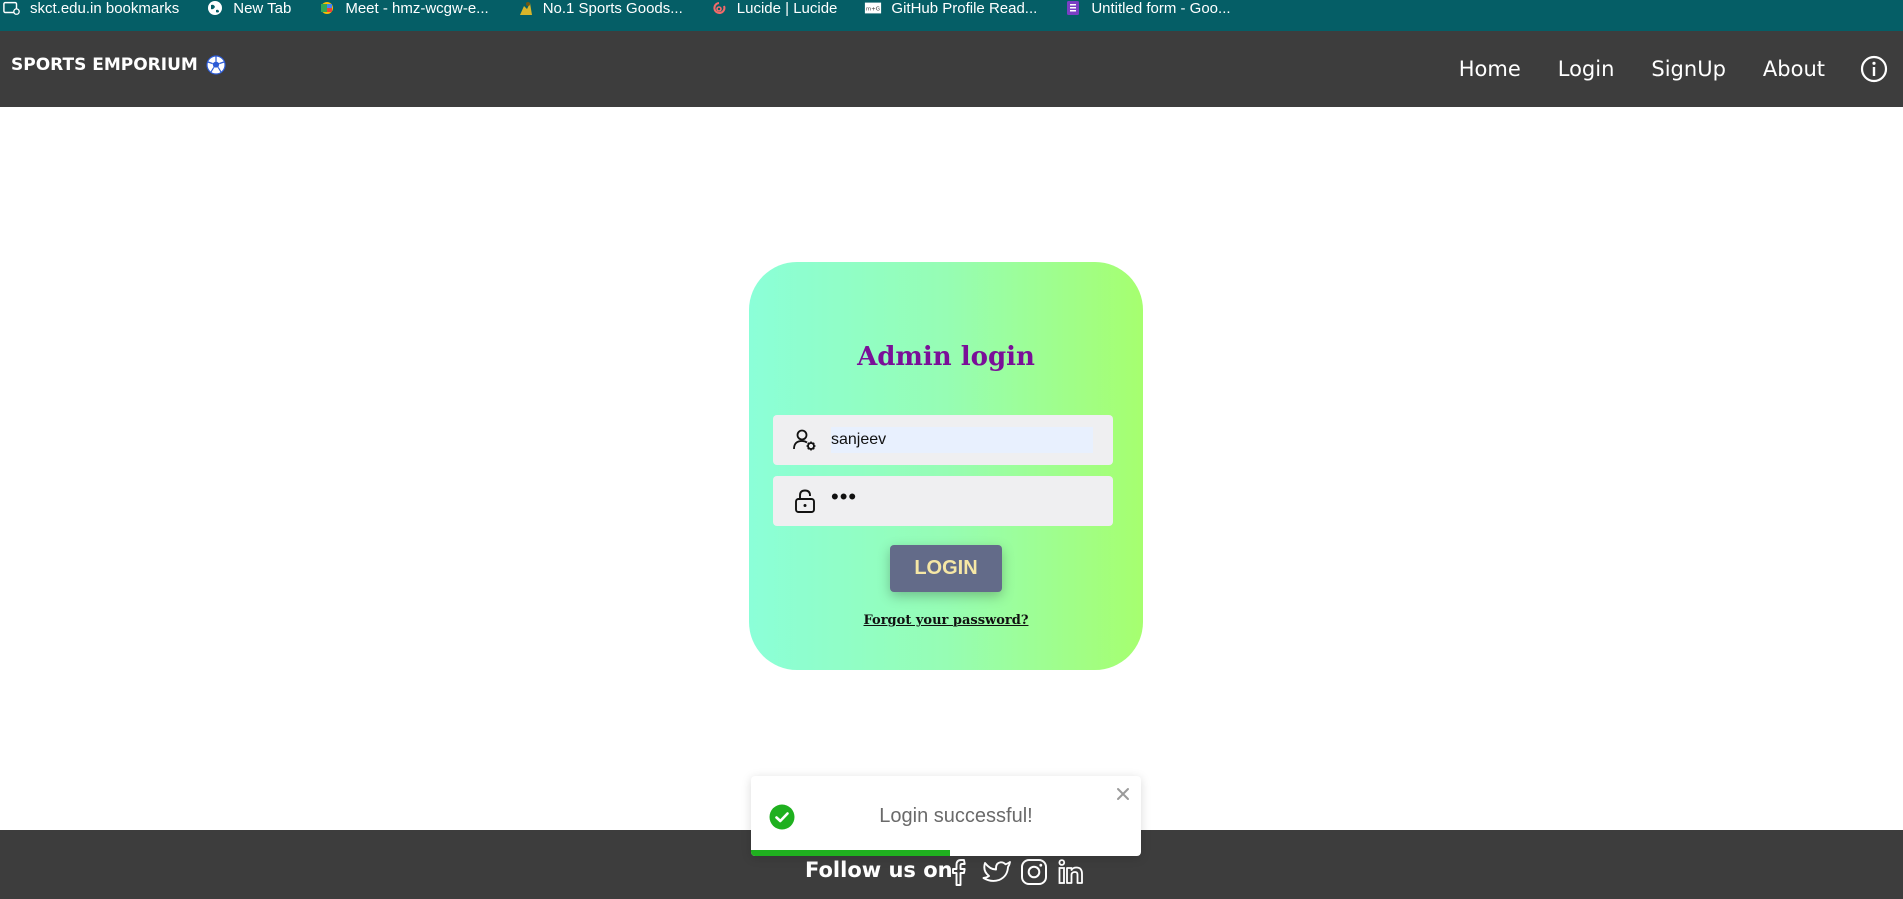 The image size is (1903, 899). I want to click on facebook-icon, so click(961, 872).